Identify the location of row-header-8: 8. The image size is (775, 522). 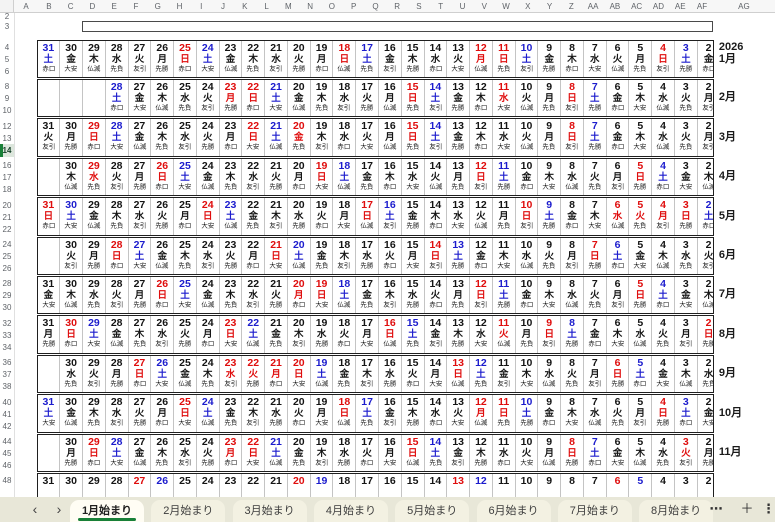
(7, 86).